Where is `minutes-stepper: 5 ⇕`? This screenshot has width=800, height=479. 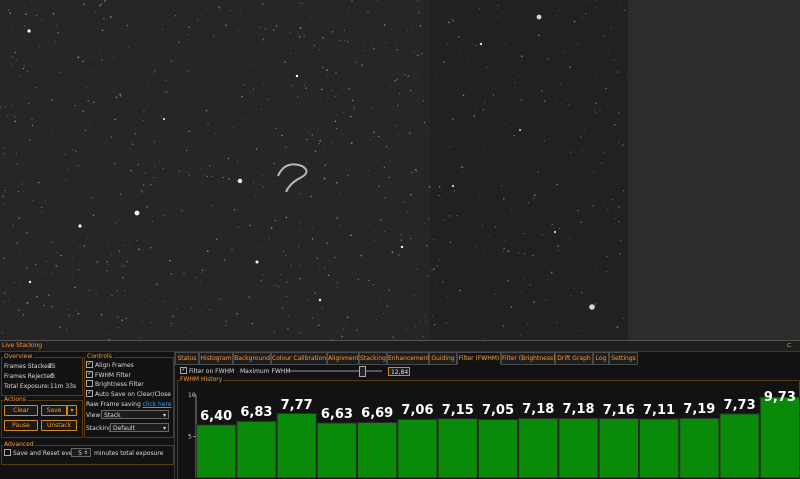
minutes-stepper: 5 ⇕ is located at coordinates (81, 452).